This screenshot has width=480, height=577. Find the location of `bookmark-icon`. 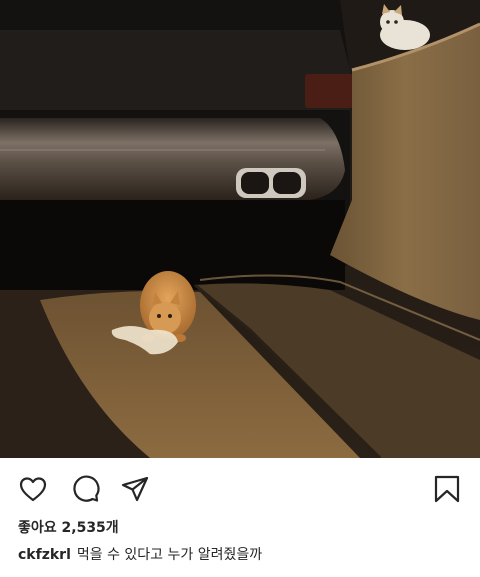

bookmark-icon is located at coordinates (447, 489).